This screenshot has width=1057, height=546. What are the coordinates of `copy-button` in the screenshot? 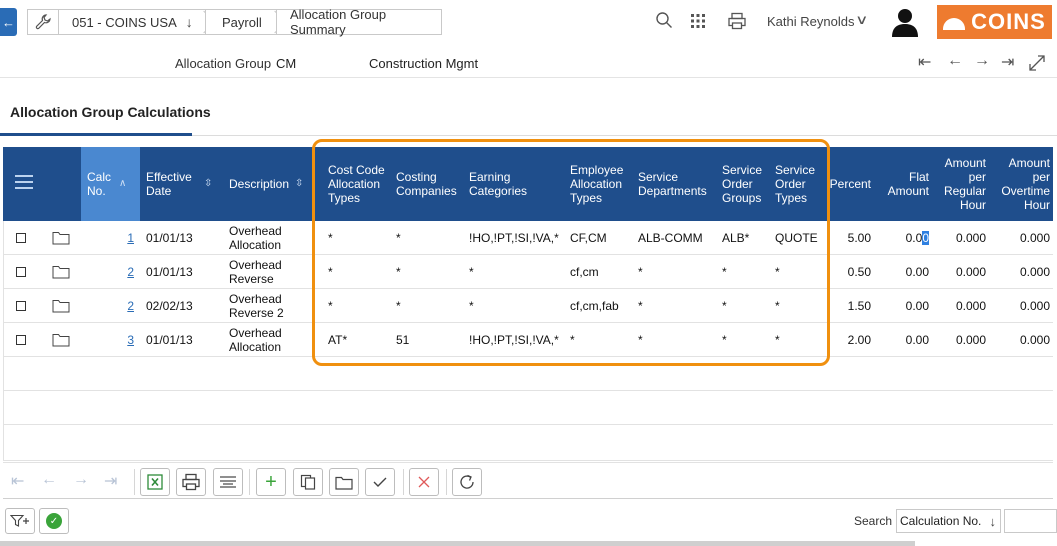 It's located at (308, 482).